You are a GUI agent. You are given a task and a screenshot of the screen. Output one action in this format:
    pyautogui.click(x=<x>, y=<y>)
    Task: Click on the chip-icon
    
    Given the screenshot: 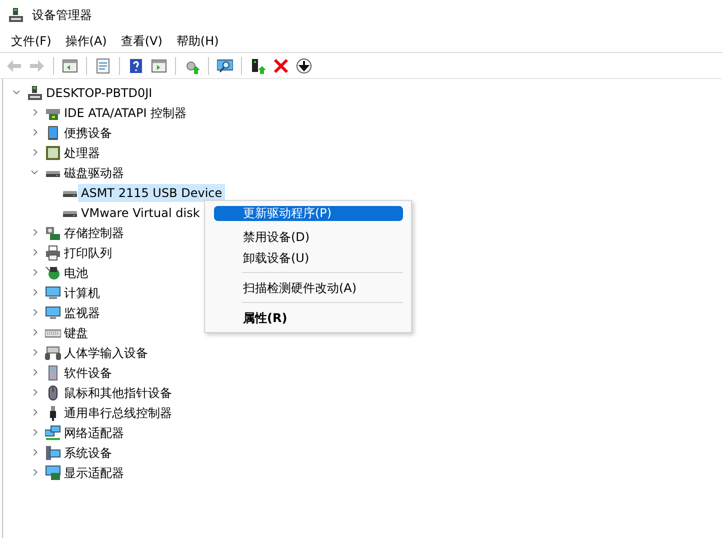 What is the action you would take?
    pyautogui.click(x=53, y=153)
    